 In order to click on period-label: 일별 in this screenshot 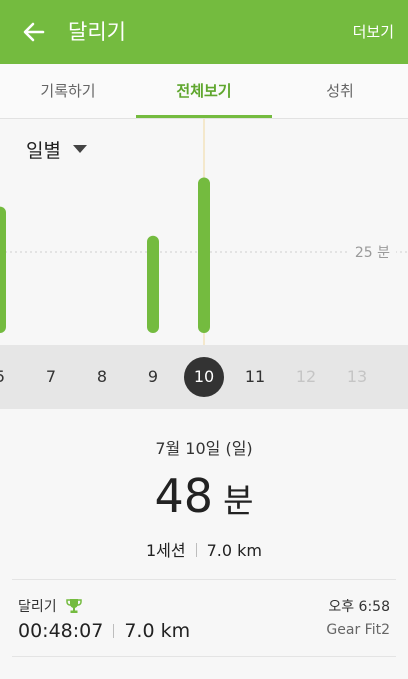, I will do `click(43, 150)`.